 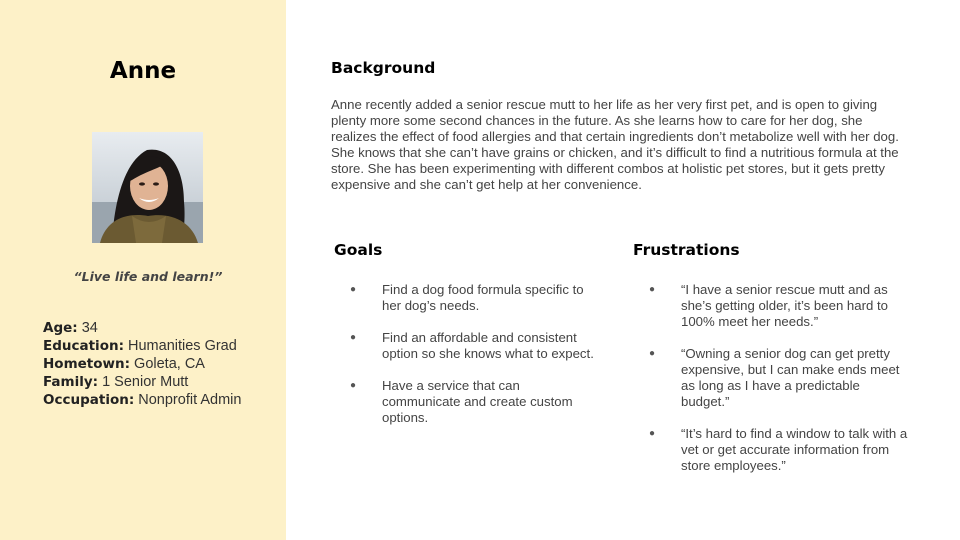 What do you see at coordinates (142, 328) in the screenshot?
I see `fact-age: Age: 34` at bounding box center [142, 328].